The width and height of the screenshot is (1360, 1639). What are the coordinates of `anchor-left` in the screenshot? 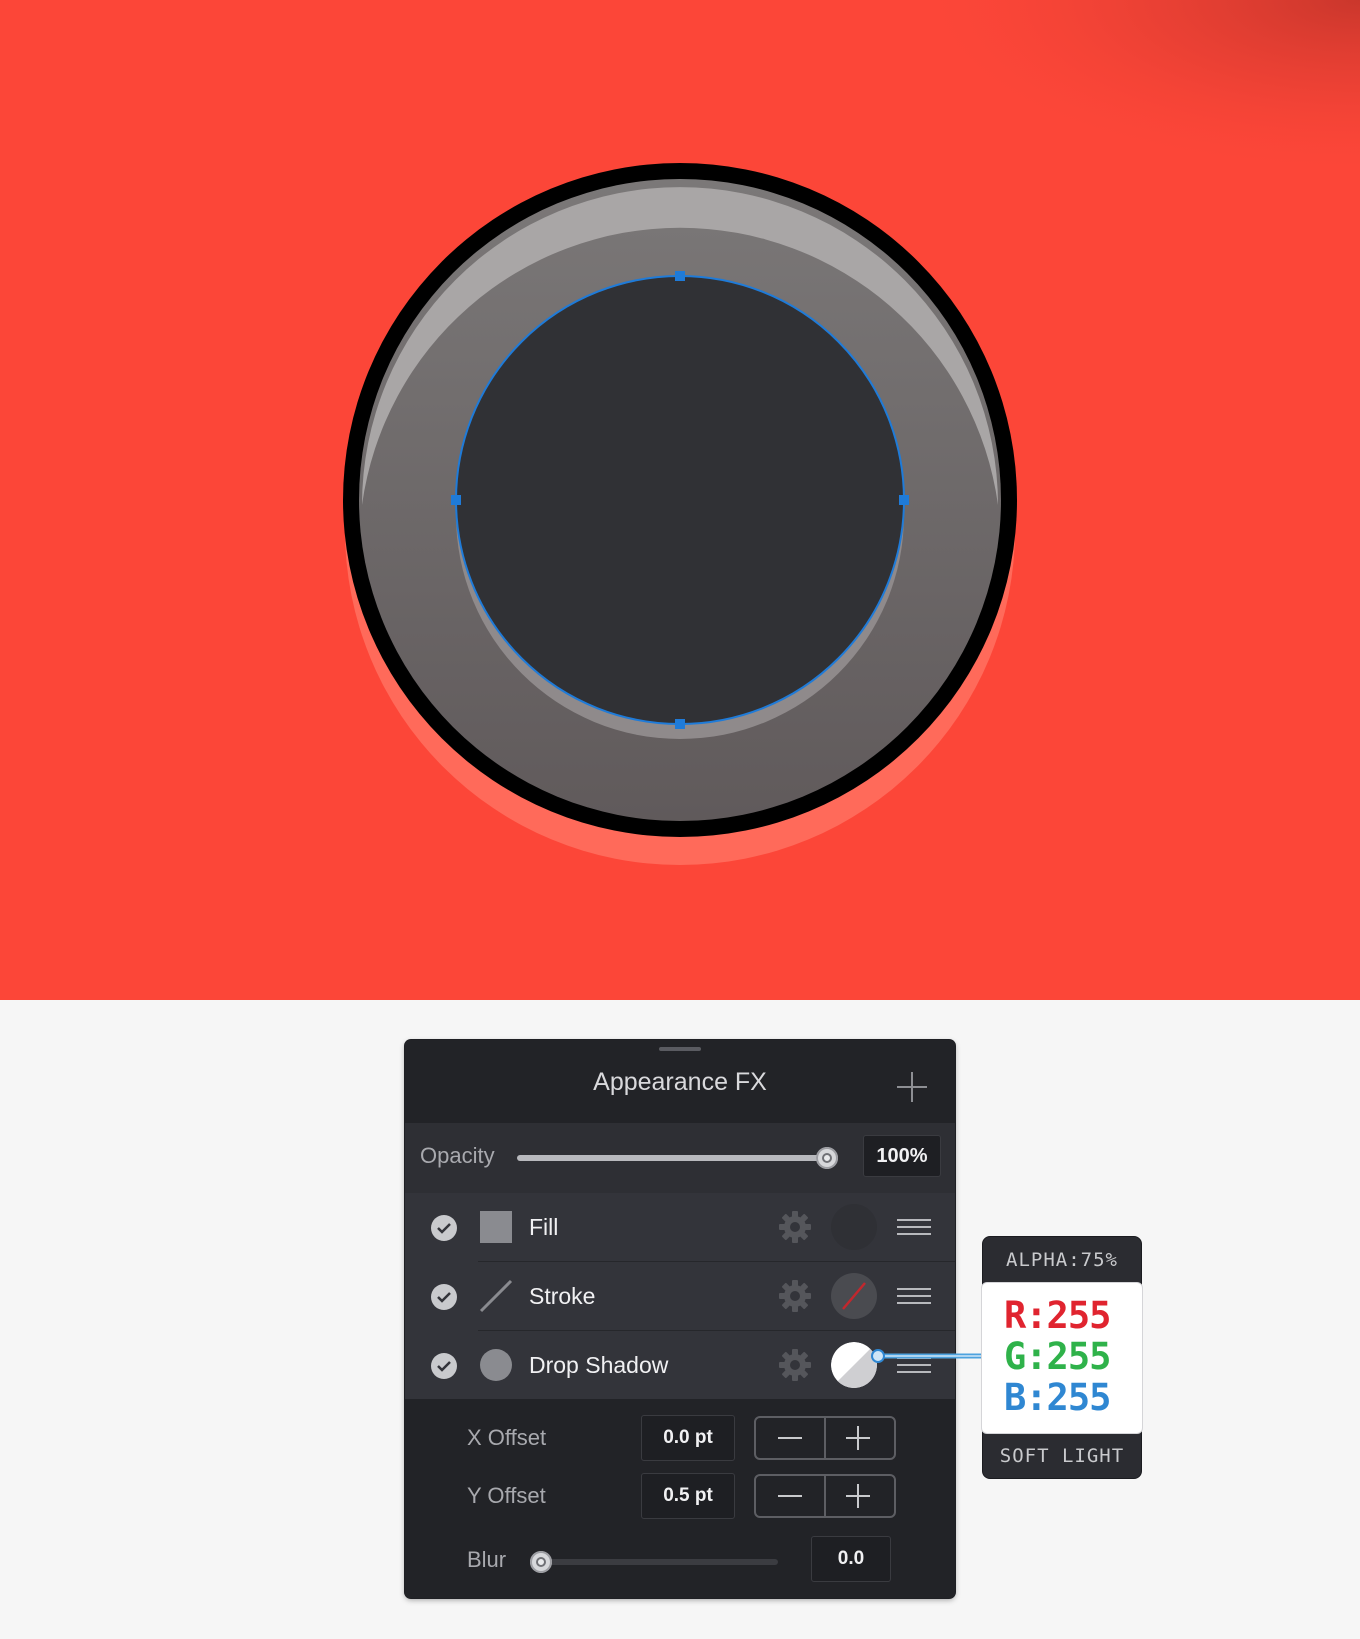 It's located at (456, 500).